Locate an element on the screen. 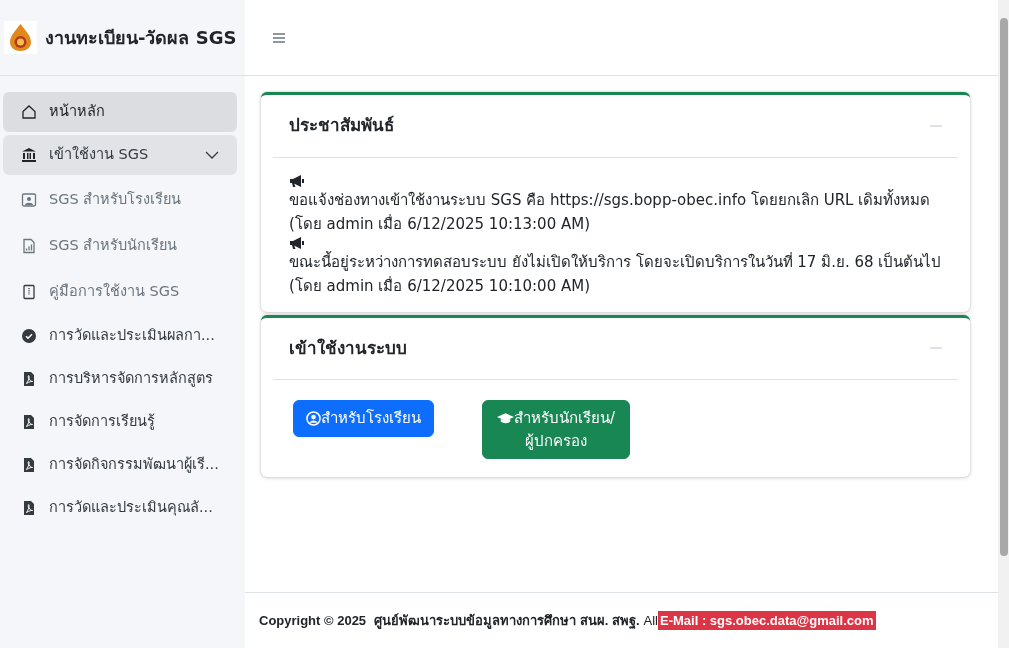 This screenshot has width=1009, height=648. person-card-icon is located at coordinates (29, 199).